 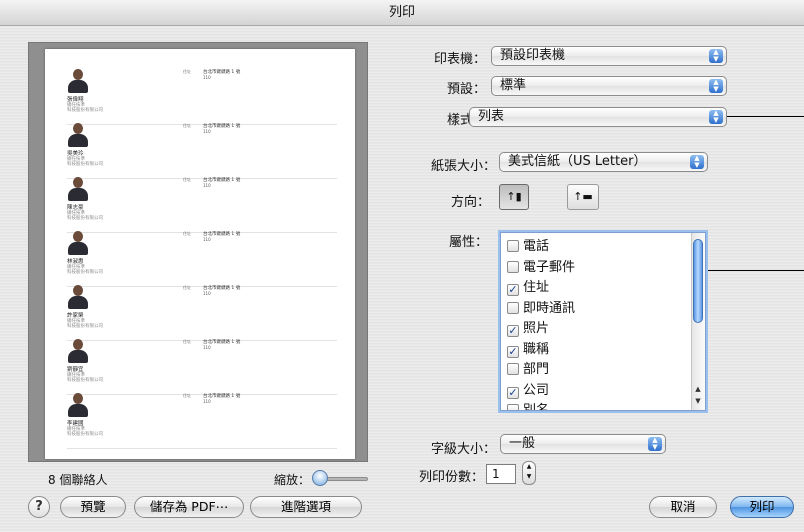 What do you see at coordinates (466, 89) in the screenshot?
I see `presets-label: 預設：` at bounding box center [466, 89].